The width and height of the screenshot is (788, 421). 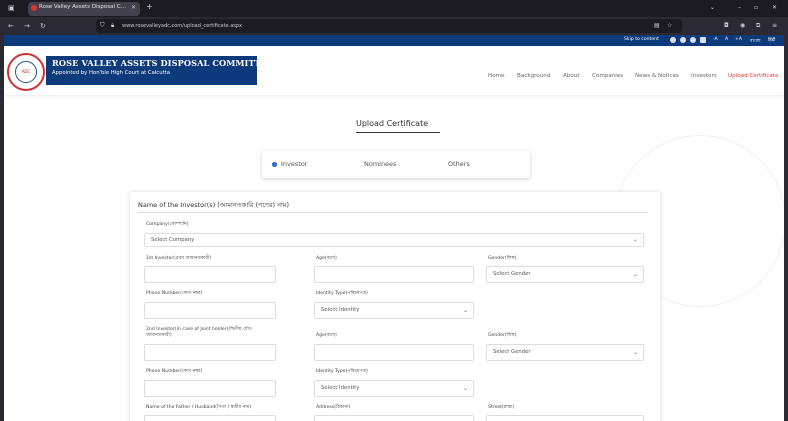 What do you see at coordinates (210, 418) in the screenshot?
I see `father-husband-input` at bounding box center [210, 418].